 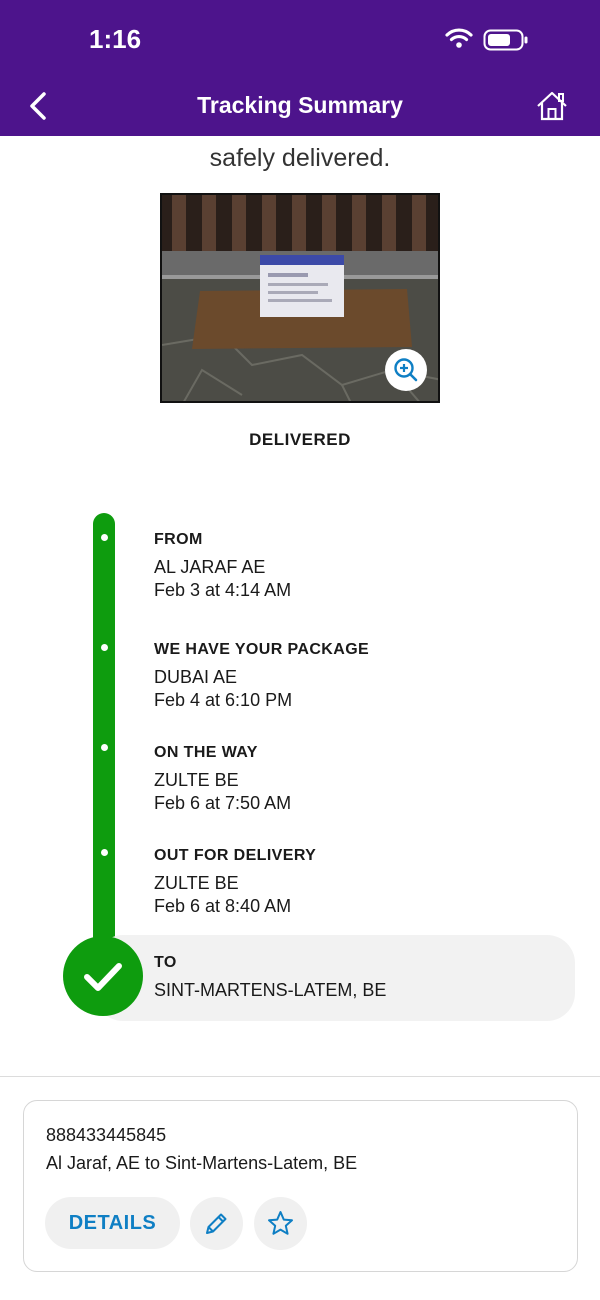 I want to click on event-location: AL JARAF AE, so click(x=210, y=567).